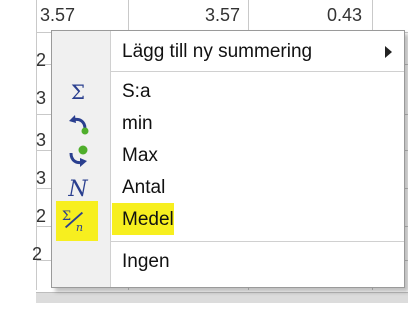 This screenshot has width=408, height=316. What do you see at coordinates (222, 16) in the screenshot?
I see `grid-row` at bounding box center [222, 16].